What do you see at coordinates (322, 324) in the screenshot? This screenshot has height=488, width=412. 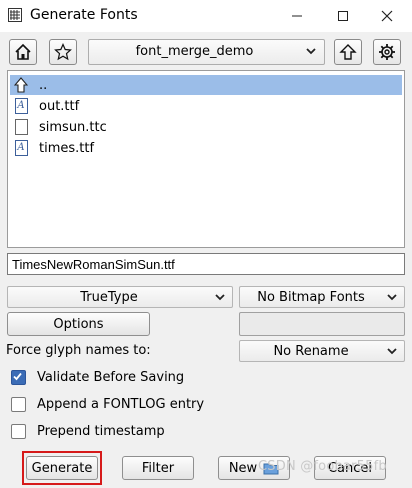 I see `disabled-field` at bounding box center [322, 324].